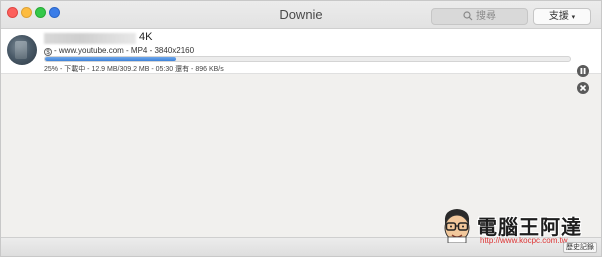 The height and width of the screenshot is (257, 602). Describe the element at coordinates (558, 16) in the screenshot. I see `support-label: 支援` at that location.